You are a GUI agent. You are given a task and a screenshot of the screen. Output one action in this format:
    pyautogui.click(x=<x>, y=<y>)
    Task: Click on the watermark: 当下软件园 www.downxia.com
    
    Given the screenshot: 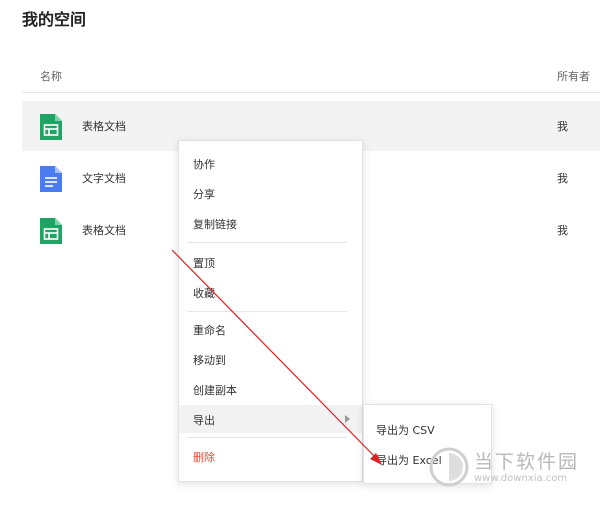 What is the action you would take?
    pyautogui.click(x=514, y=476)
    